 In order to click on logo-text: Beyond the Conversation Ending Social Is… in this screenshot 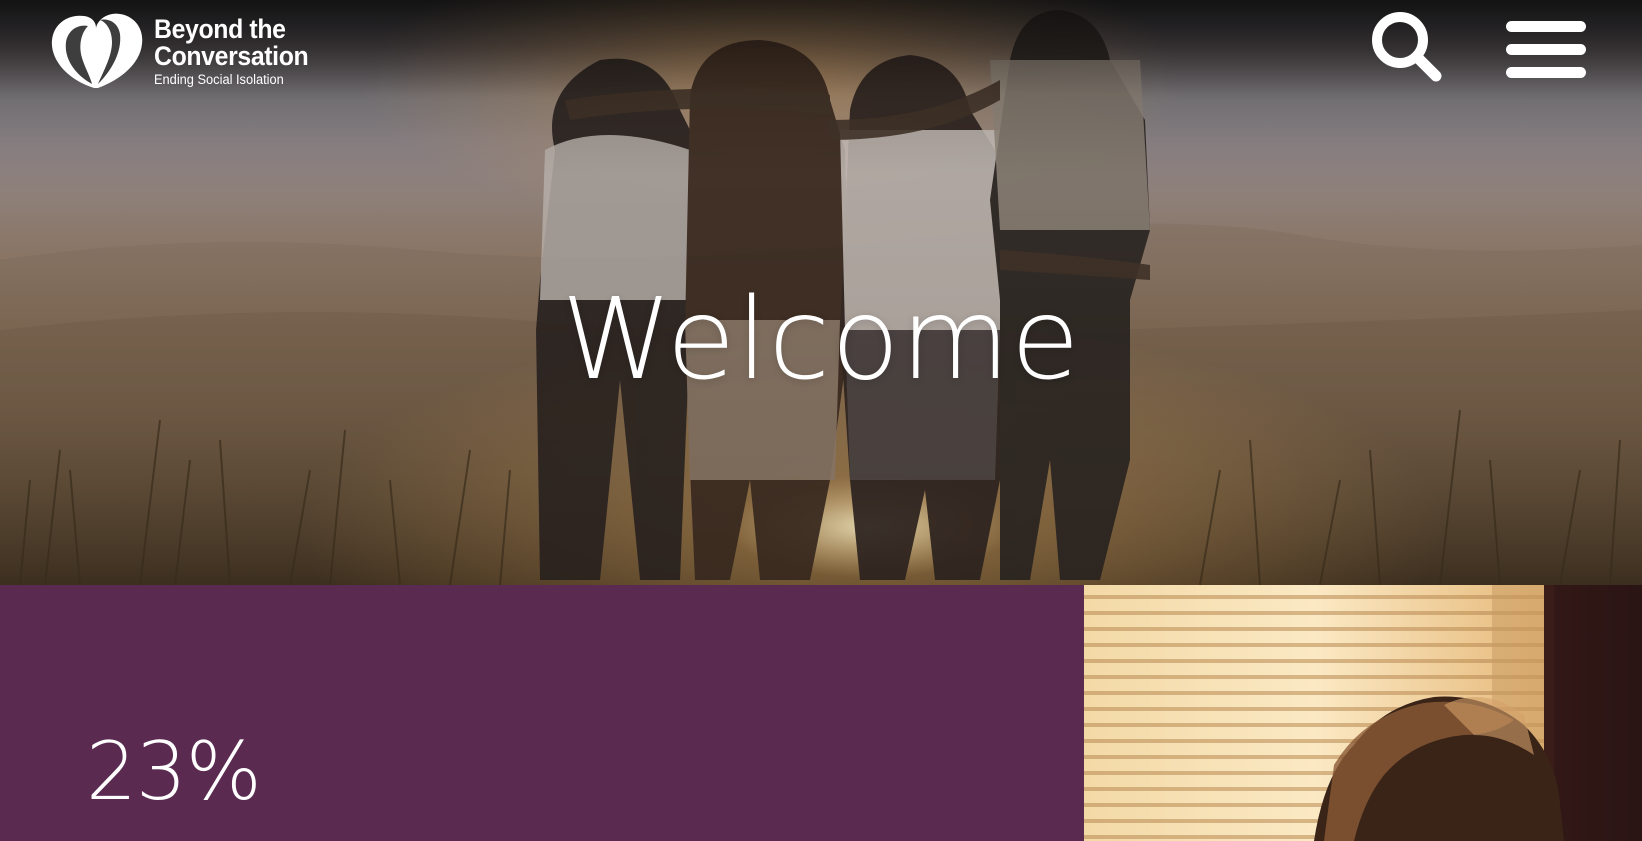, I will do `click(238, 52)`.